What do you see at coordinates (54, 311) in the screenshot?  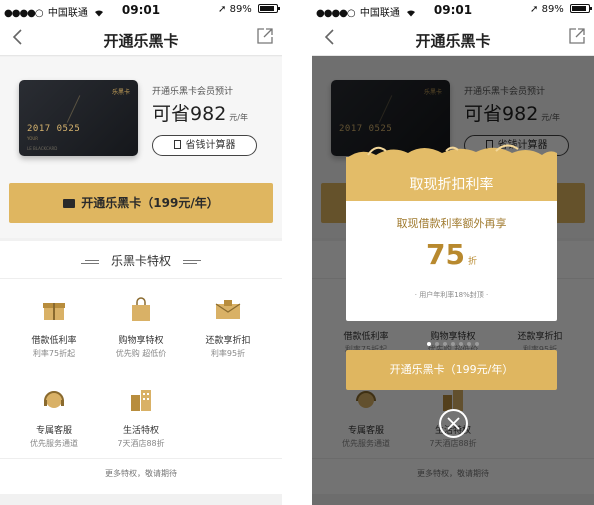 I see `gift-box-icon` at bounding box center [54, 311].